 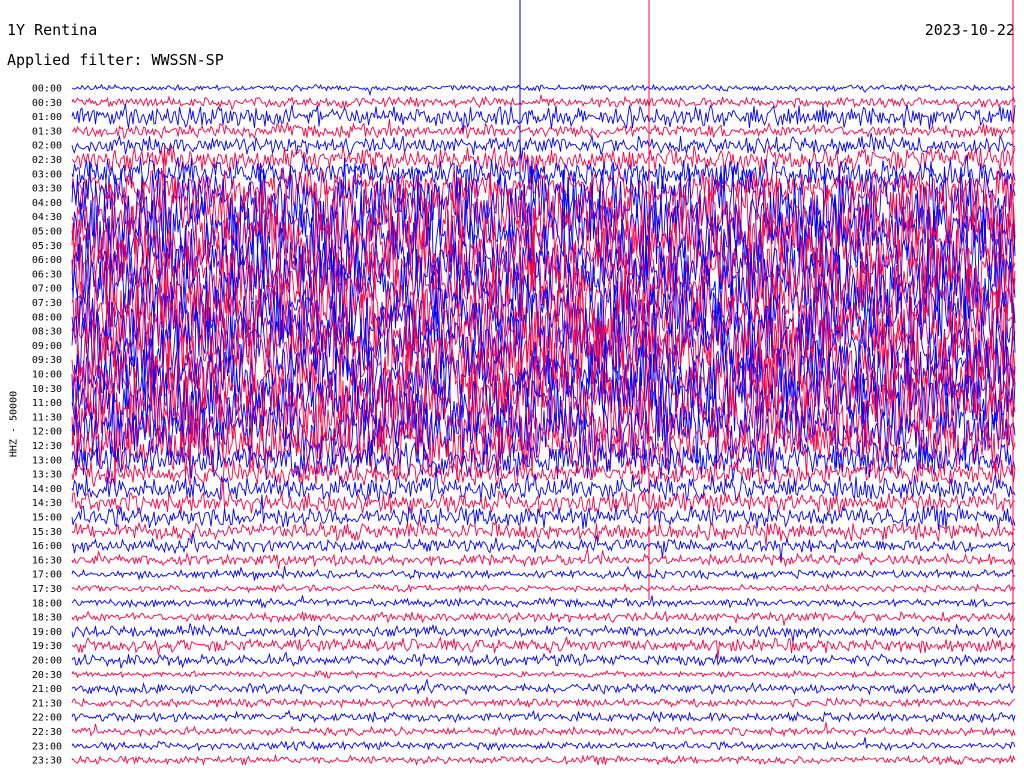 What do you see at coordinates (47, 375) in the screenshot?
I see `row-time-label: 10:00` at bounding box center [47, 375].